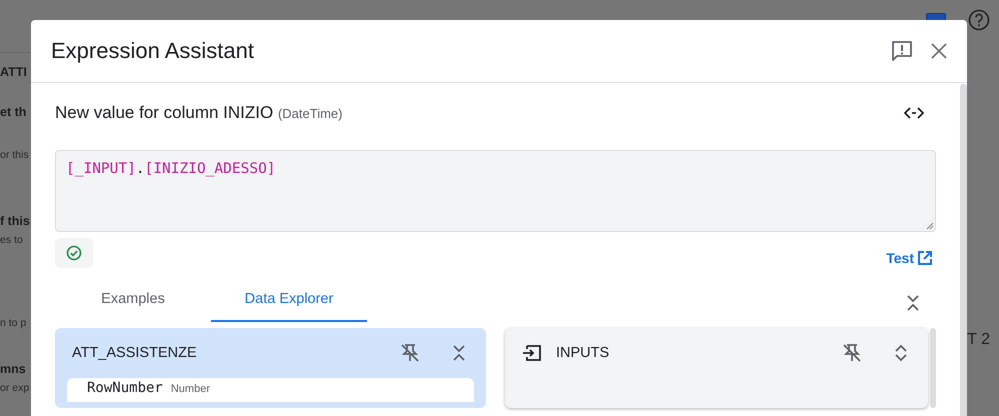 This screenshot has width=999, height=416. What do you see at coordinates (13, 323) in the screenshot?
I see `background-text: n to p` at bounding box center [13, 323].